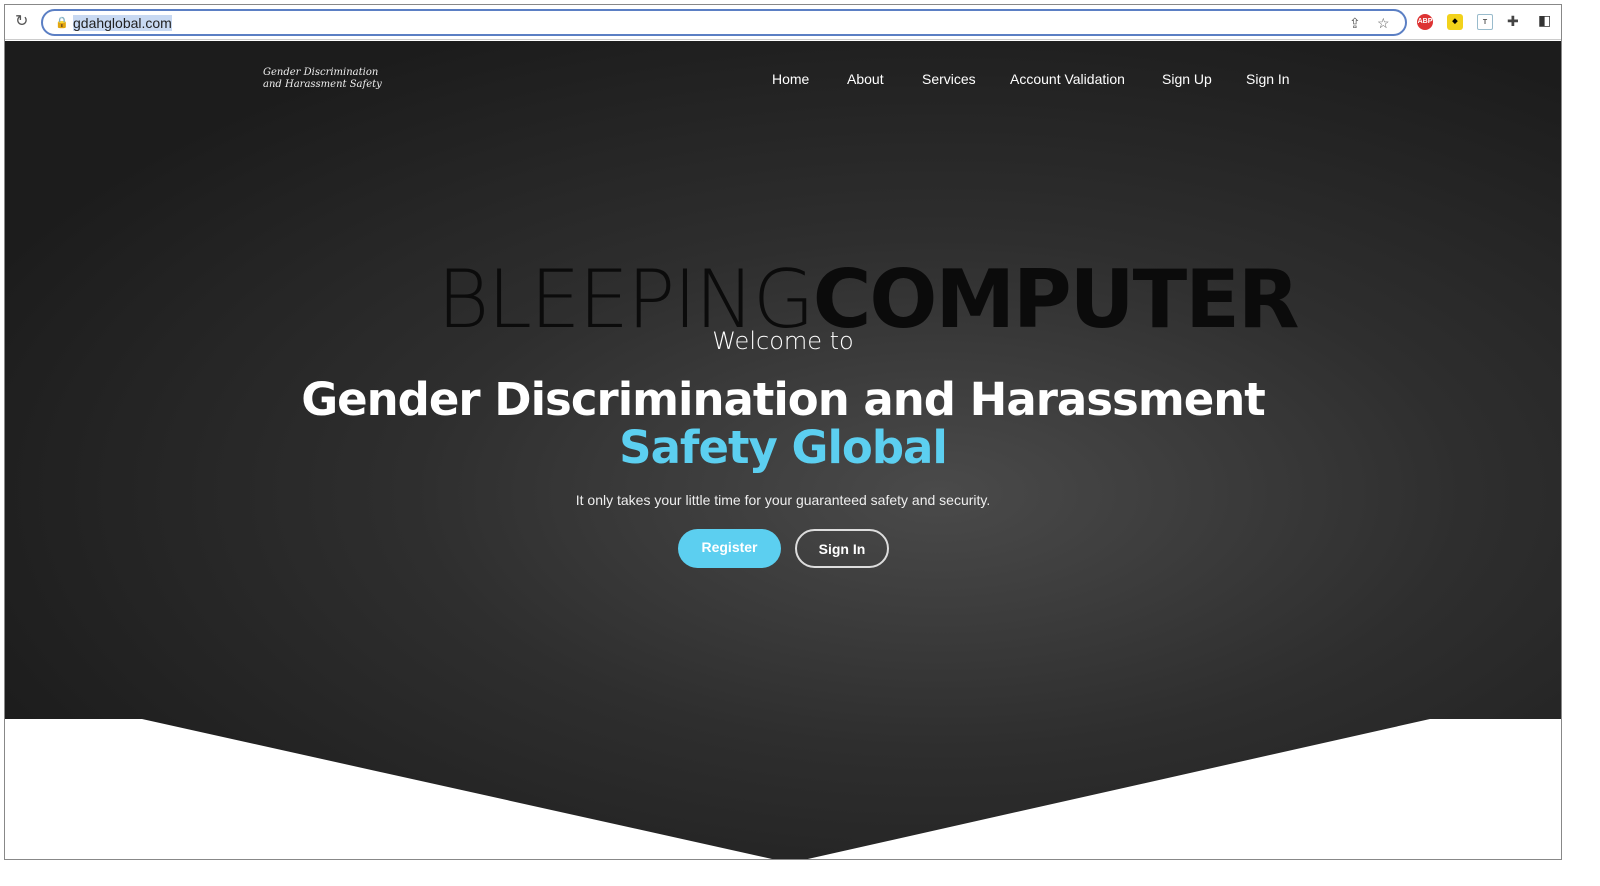 This screenshot has width=1600, height=886. What do you see at coordinates (122, 23) in the screenshot?
I see `url-text: gdahglobal.com` at bounding box center [122, 23].